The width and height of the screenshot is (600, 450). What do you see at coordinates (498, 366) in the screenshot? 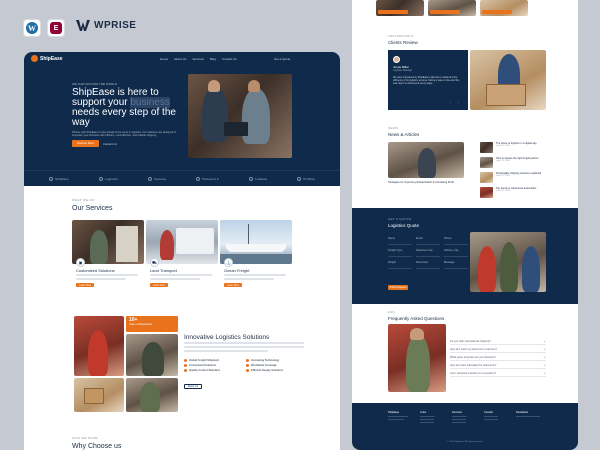
I see `faq-question: How are rates calculated for shipments? +` at bounding box center [498, 366].